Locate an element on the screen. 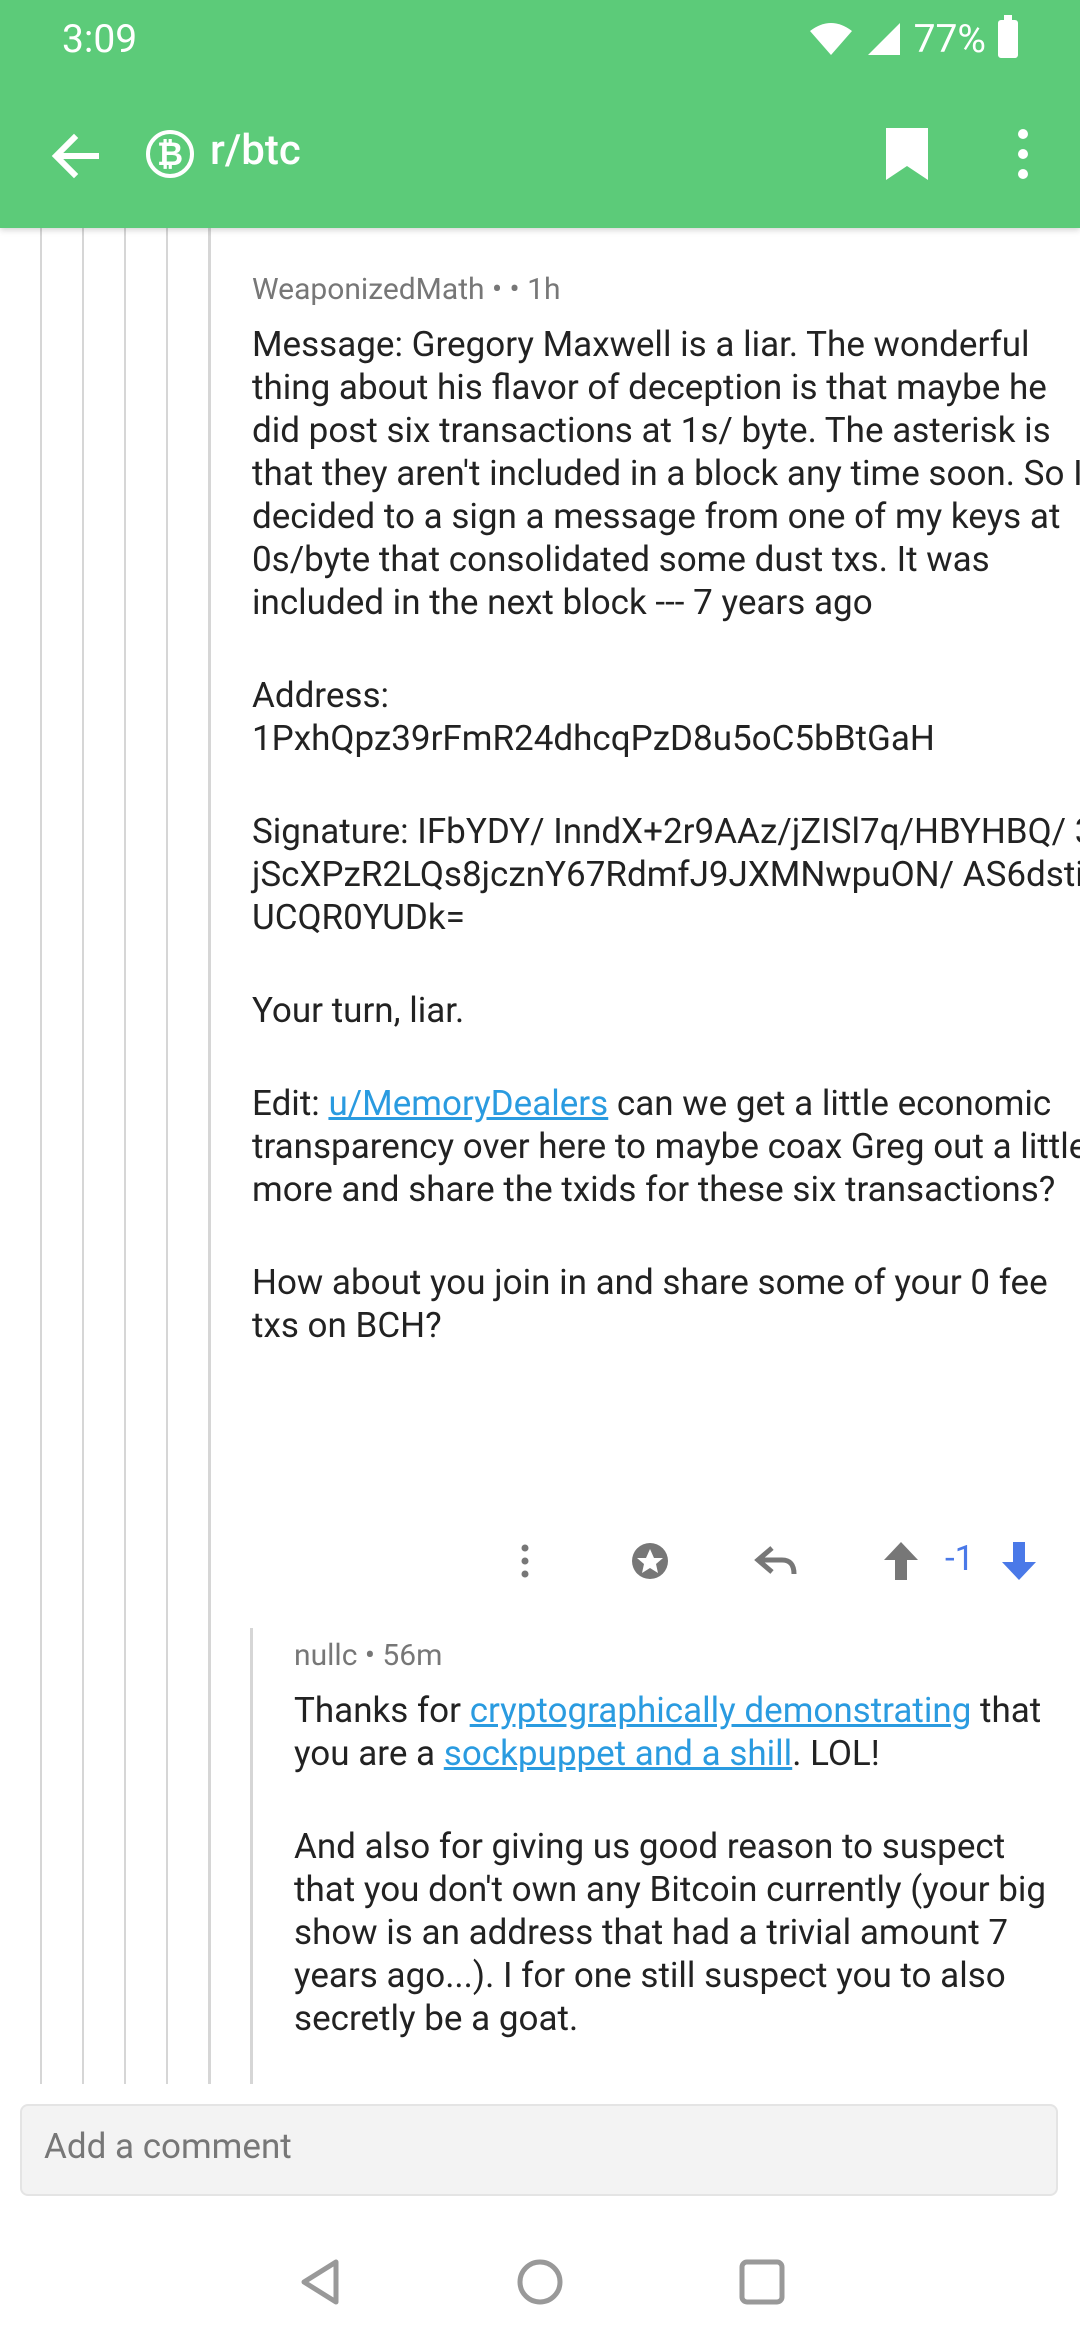  comment-meta: nullc • 56m is located at coordinates (679, 1655).